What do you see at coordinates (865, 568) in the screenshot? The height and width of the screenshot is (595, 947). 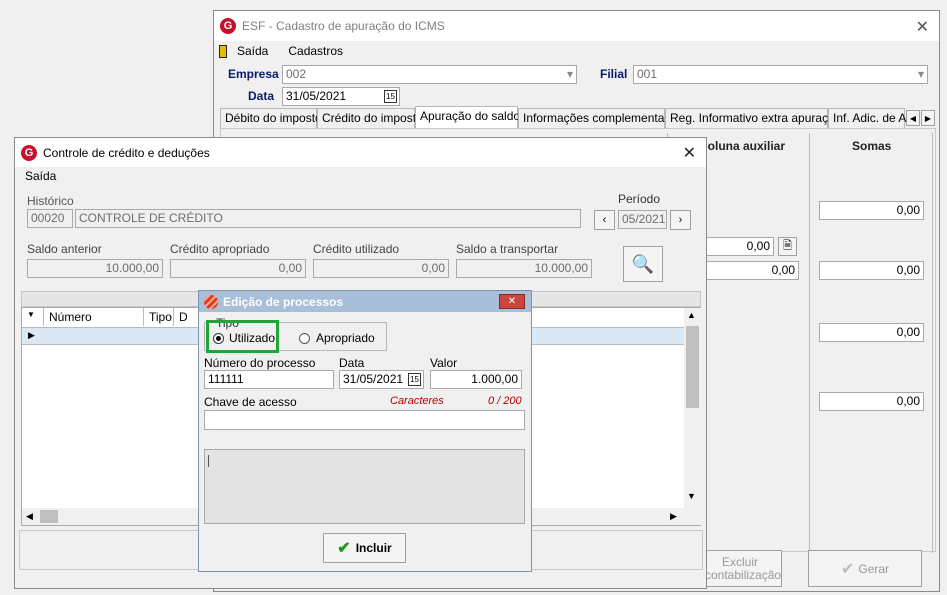 I see `gerar-button: ✔ Gerar` at bounding box center [865, 568].